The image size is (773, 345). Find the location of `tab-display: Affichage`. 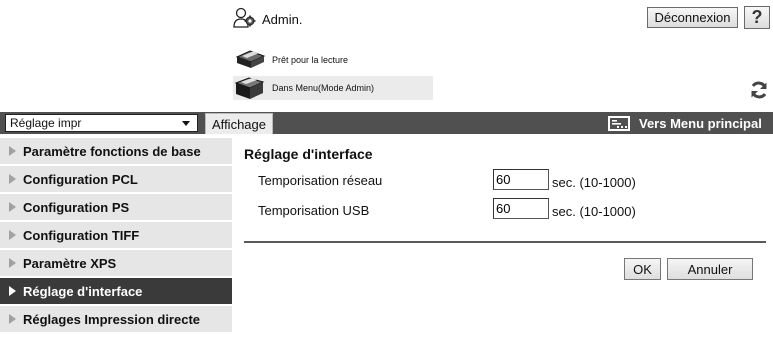

tab-display: Affichage is located at coordinates (239, 123).